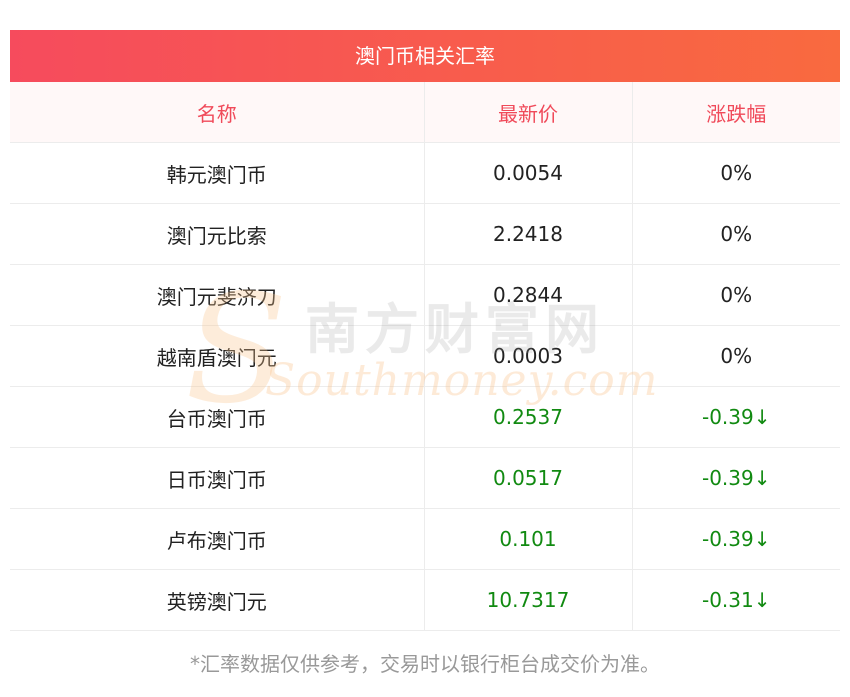  I want to click on row-name: 英镑澳门元, so click(217, 600).